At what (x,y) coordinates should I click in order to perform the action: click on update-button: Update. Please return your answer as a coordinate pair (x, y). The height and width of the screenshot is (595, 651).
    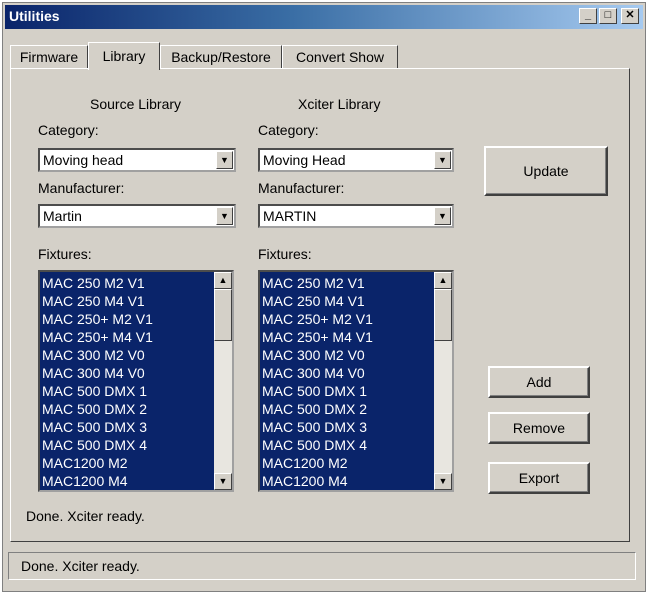
    Looking at the image, I should click on (546, 171).